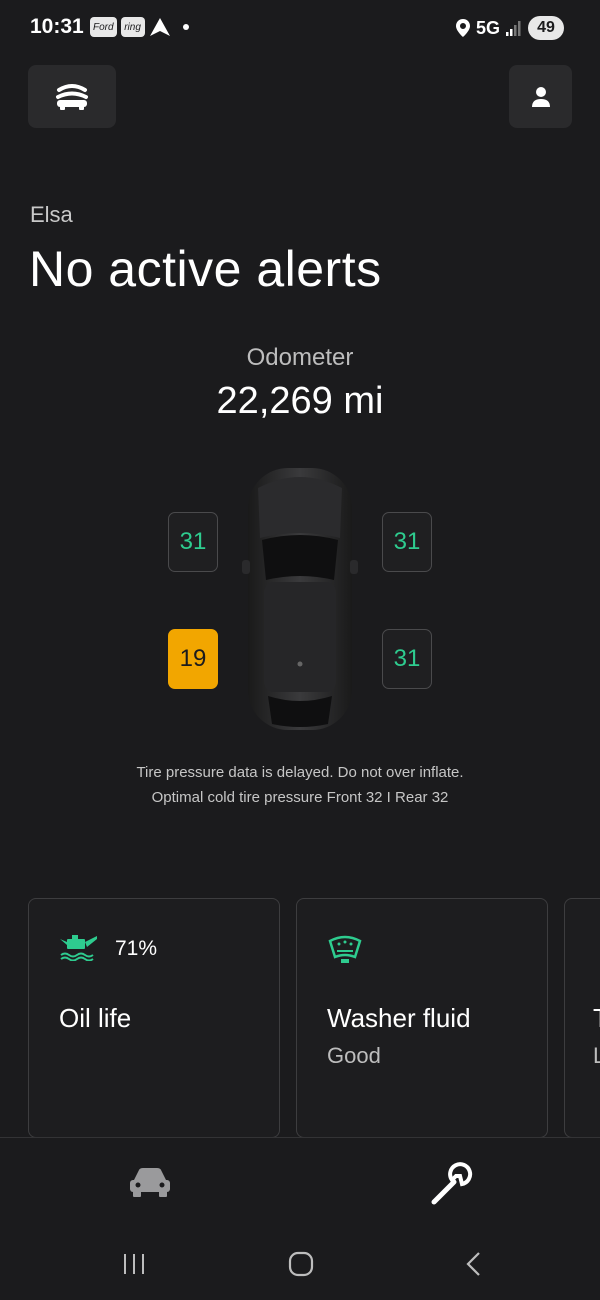 The width and height of the screenshot is (600, 1300). What do you see at coordinates (300, 1183) in the screenshot?
I see `bottom-app-nav` at bounding box center [300, 1183].